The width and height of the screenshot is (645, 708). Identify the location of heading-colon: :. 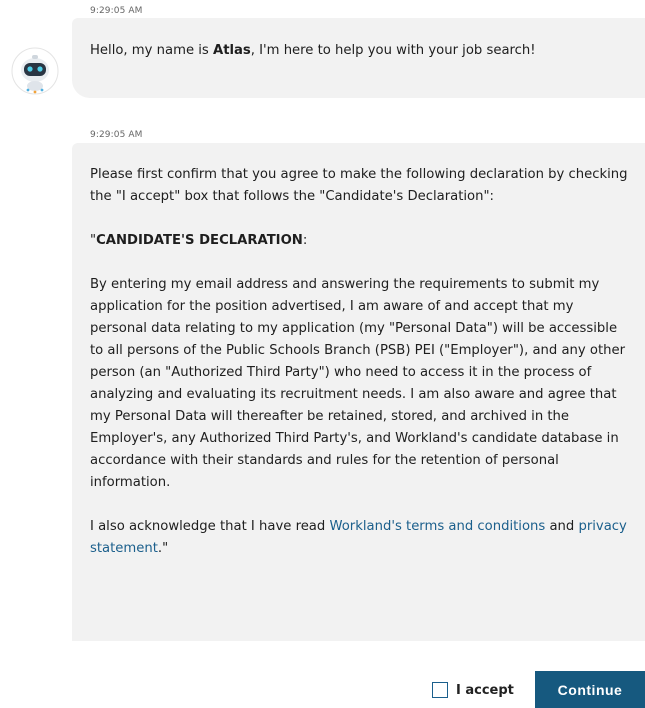
(305, 240).